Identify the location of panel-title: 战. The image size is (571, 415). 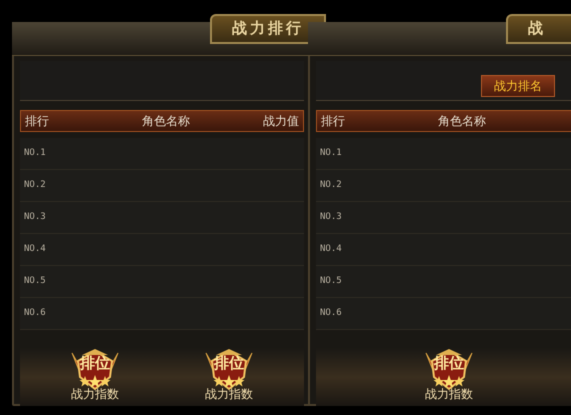
(537, 28).